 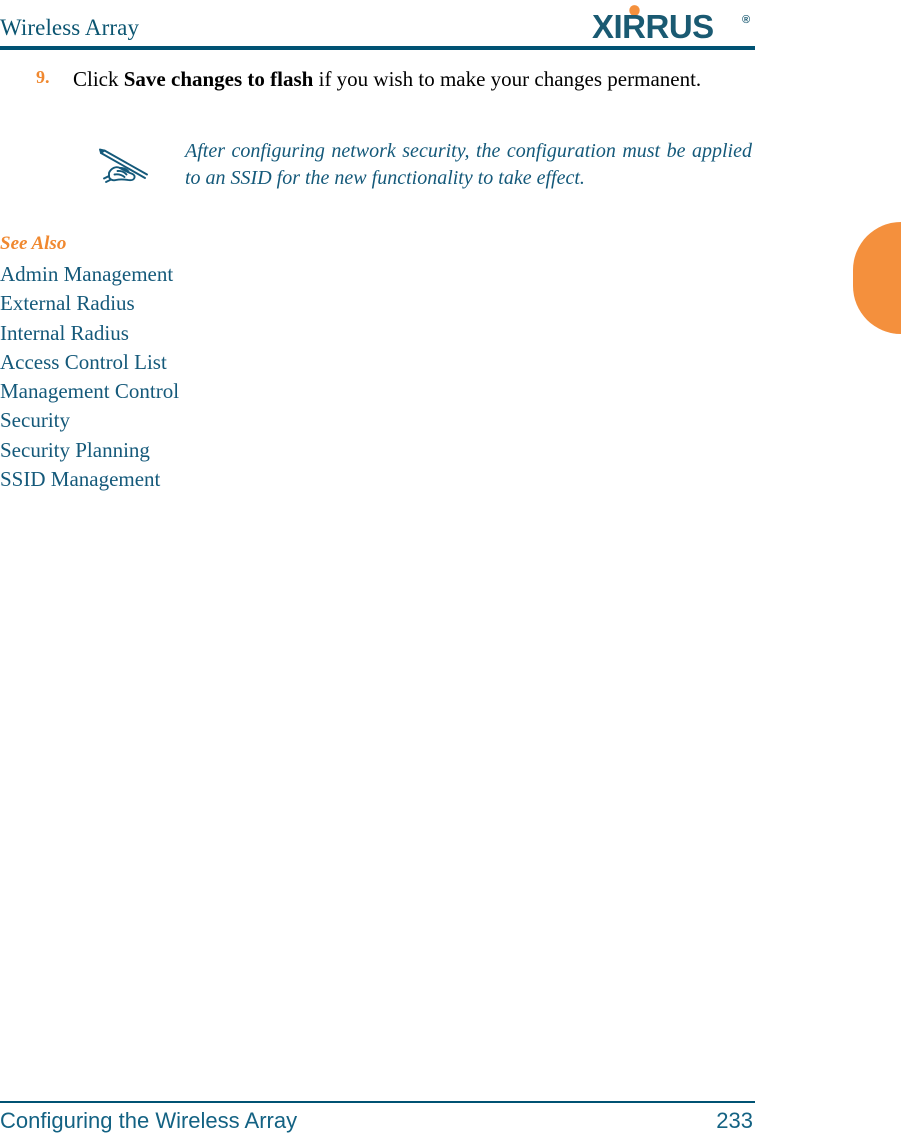 I want to click on see-also-link: Management Control, so click(x=250, y=391).